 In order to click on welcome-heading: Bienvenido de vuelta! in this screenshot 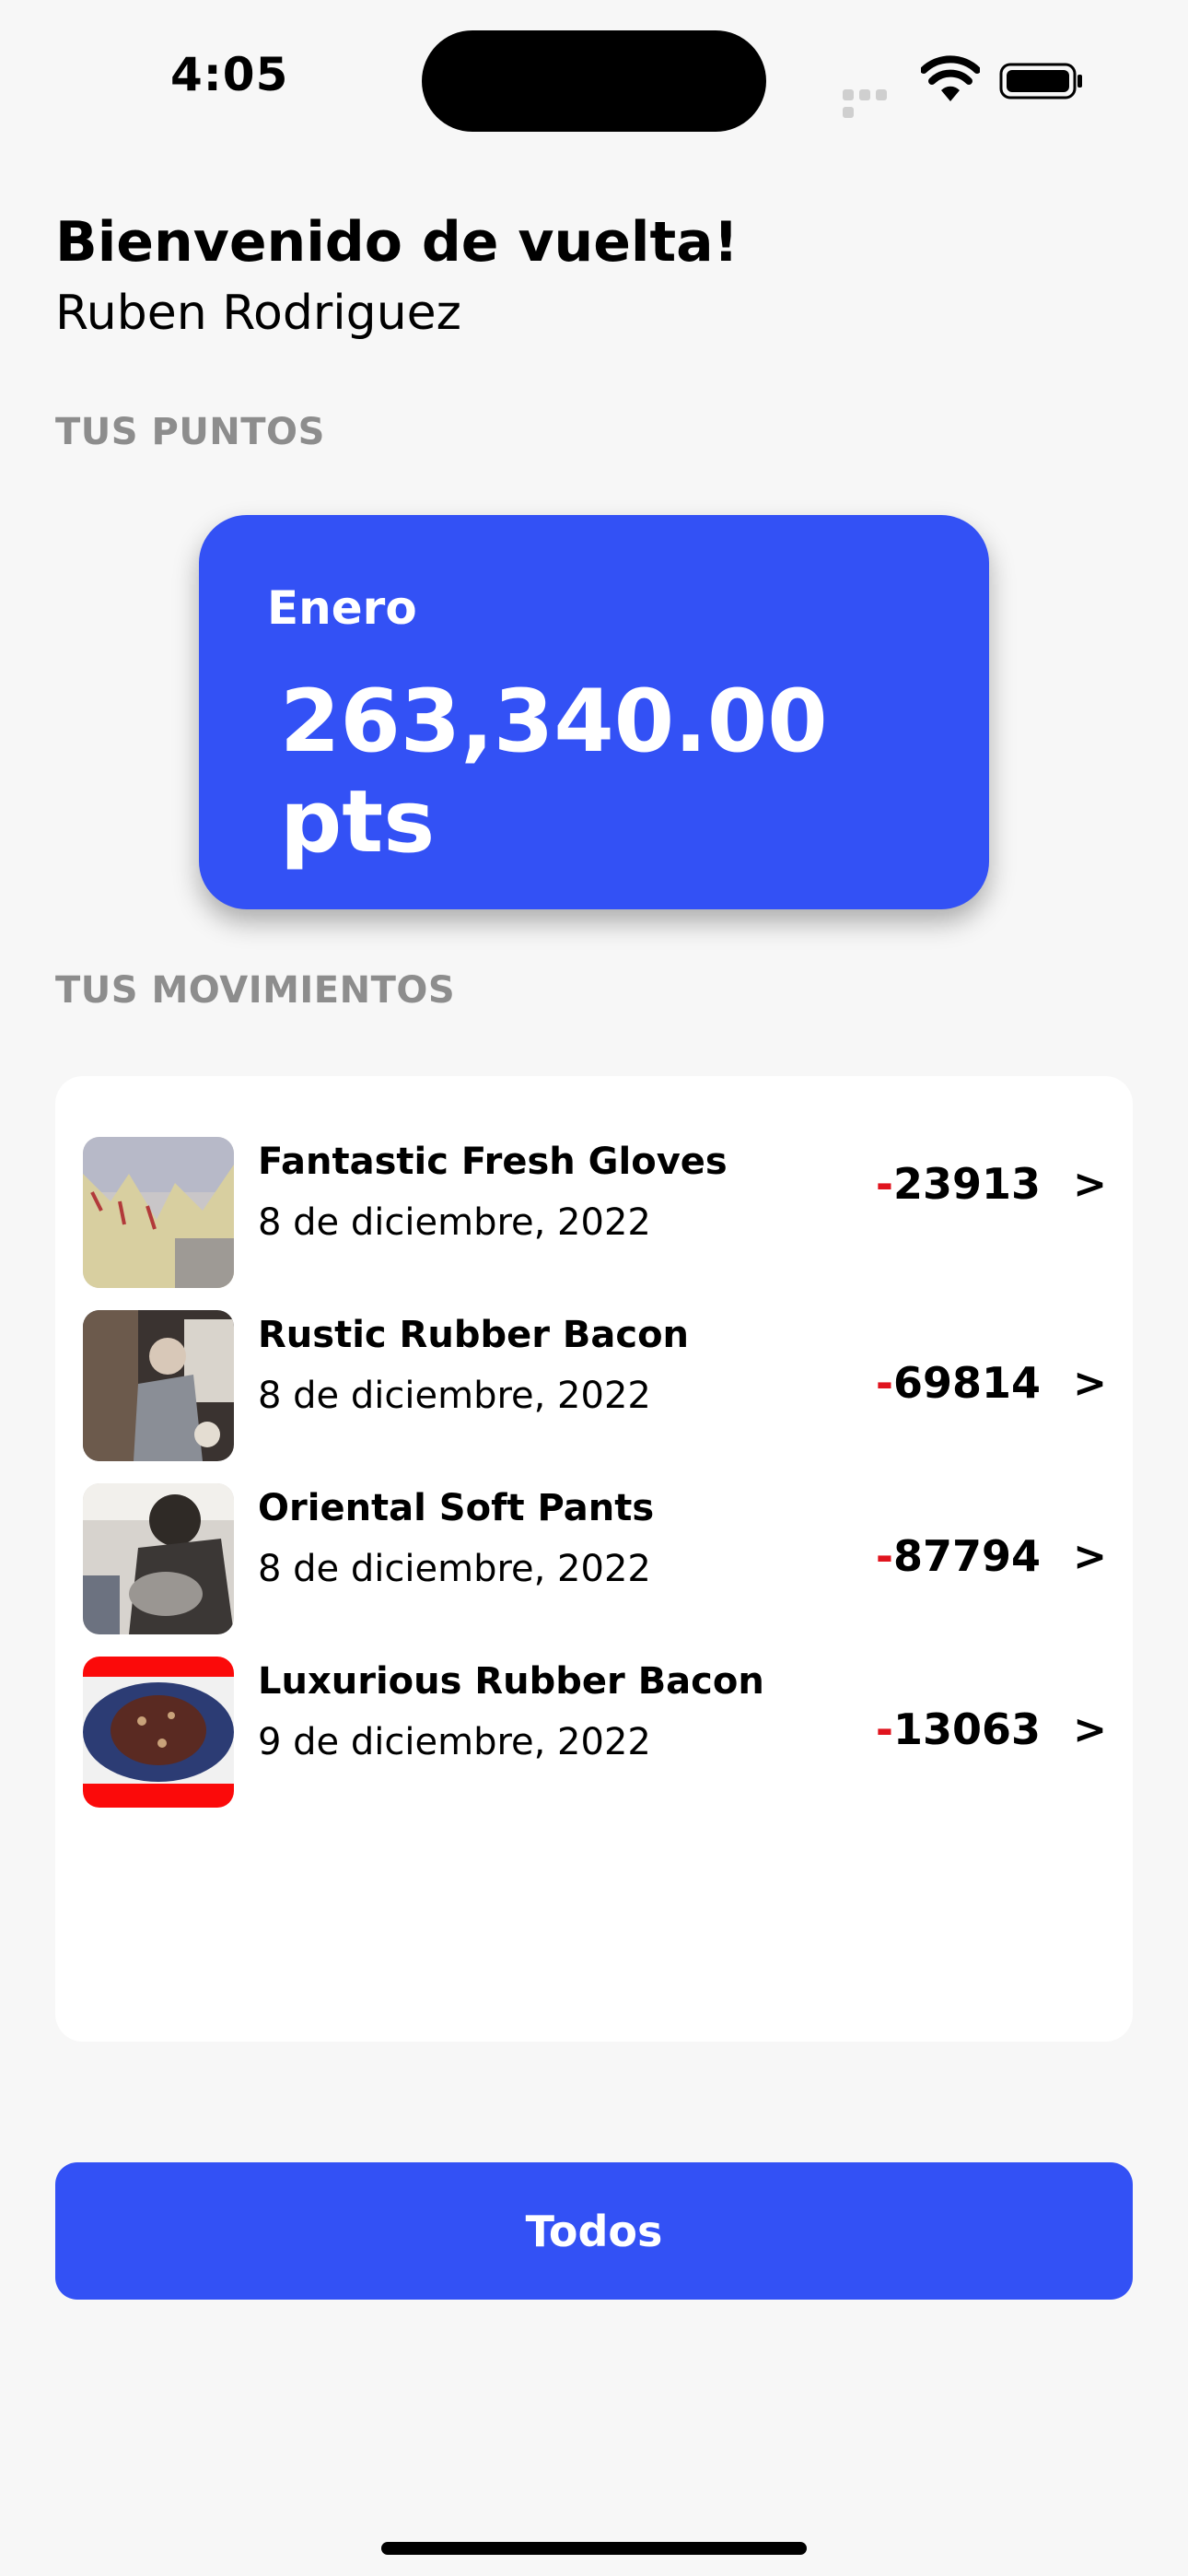, I will do `click(397, 243)`.